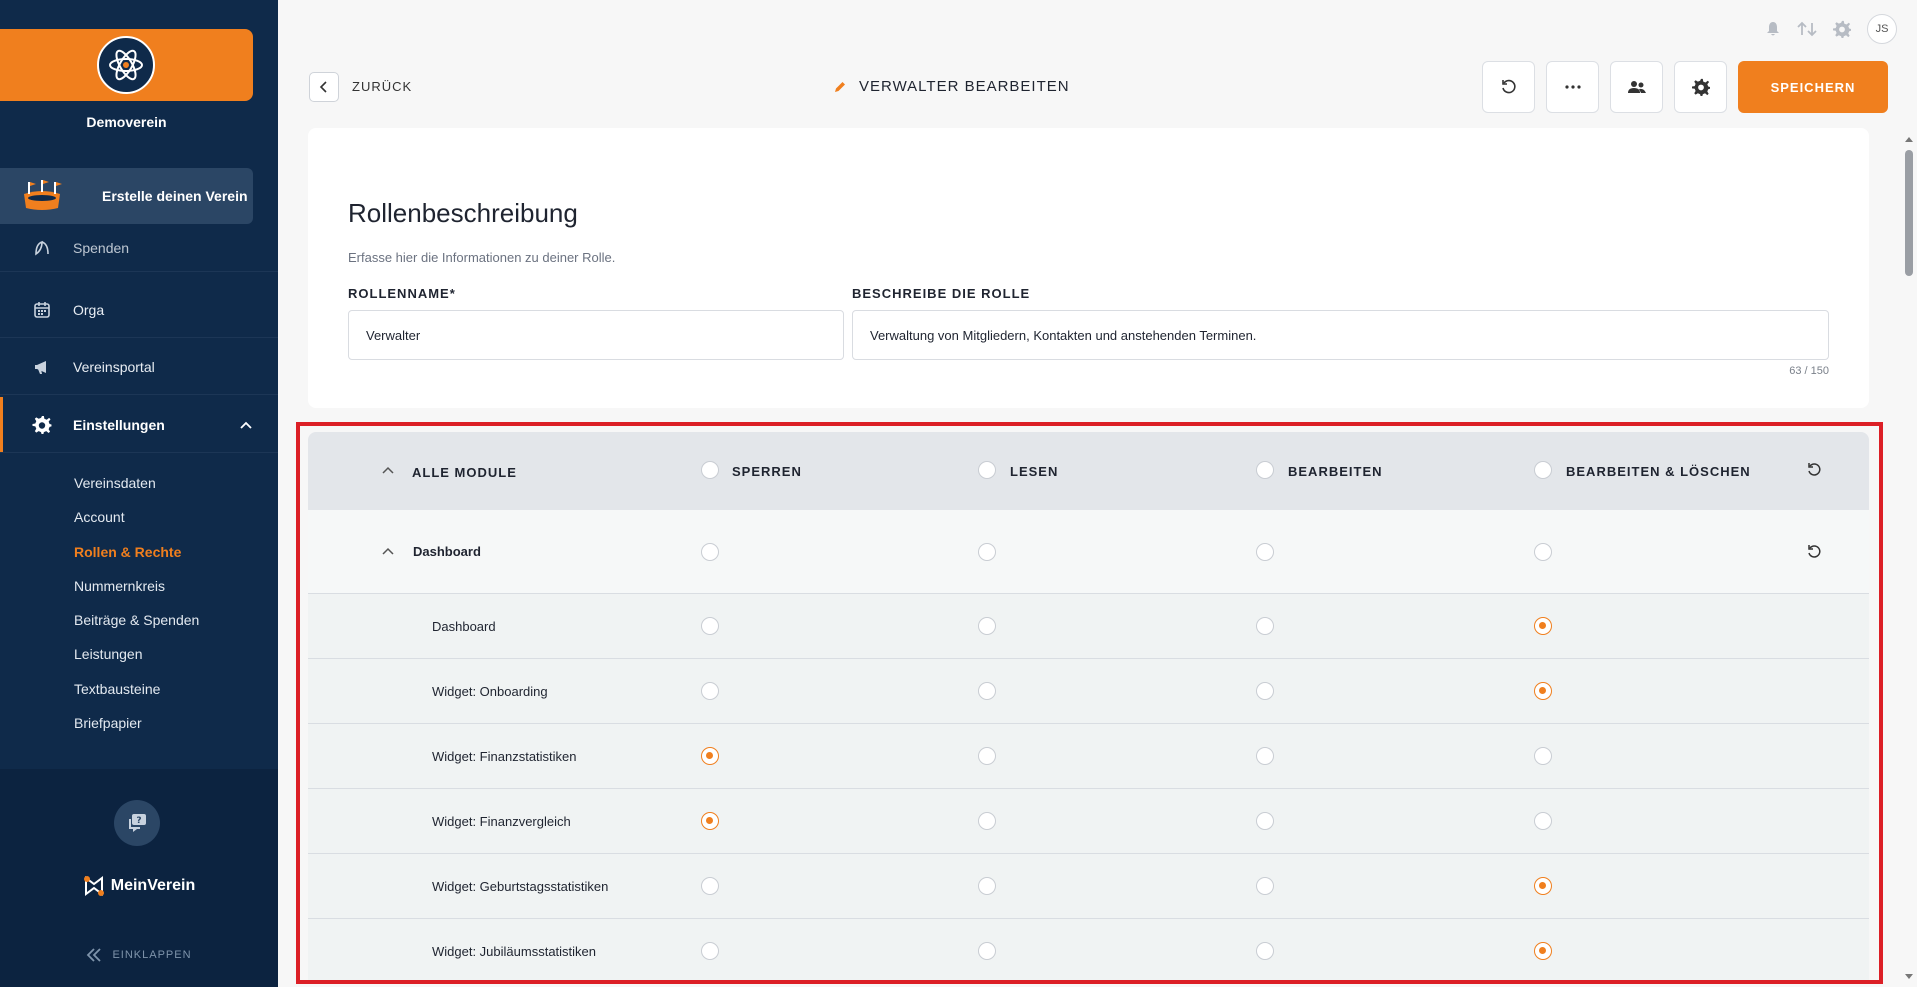 Image resolution: width=1917 pixels, height=987 pixels. What do you see at coordinates (136, 620) in the screenshot?
I see `subnav-beitraege-spenden: Beiträge & Spenden` at bounding box center [136, 620].